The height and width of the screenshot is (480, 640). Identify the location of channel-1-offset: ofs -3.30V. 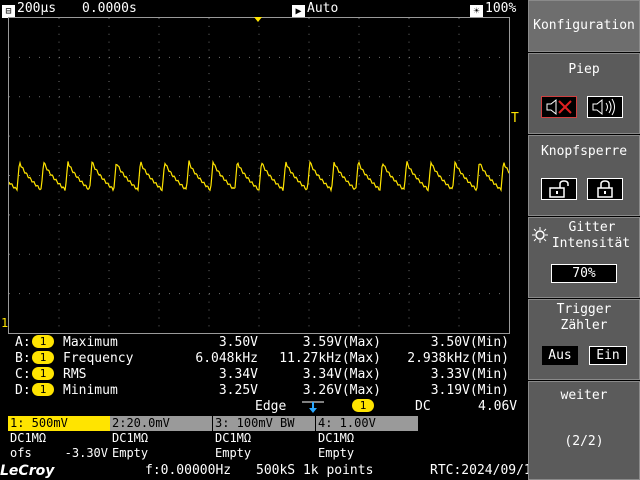
(59, 453).